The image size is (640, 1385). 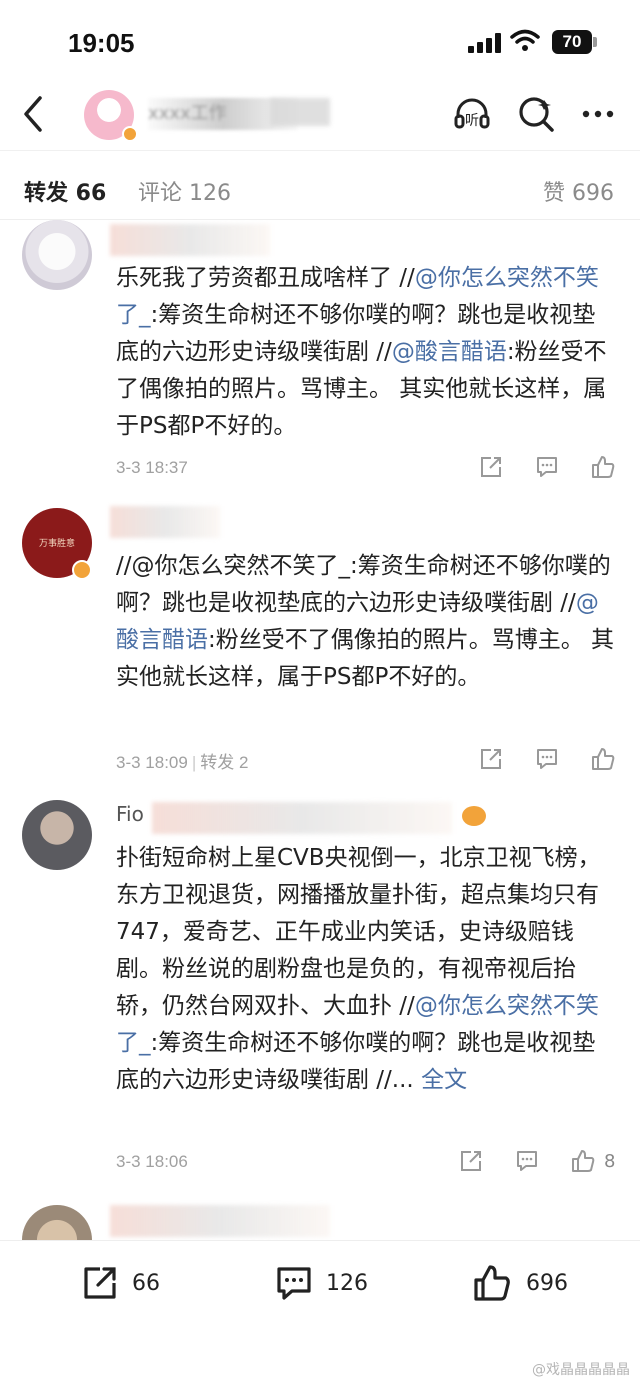 What do you see at coordinates (33, 114) in the screenshot?
I see `back-arrow-icon` at bounding box center [33, 114].